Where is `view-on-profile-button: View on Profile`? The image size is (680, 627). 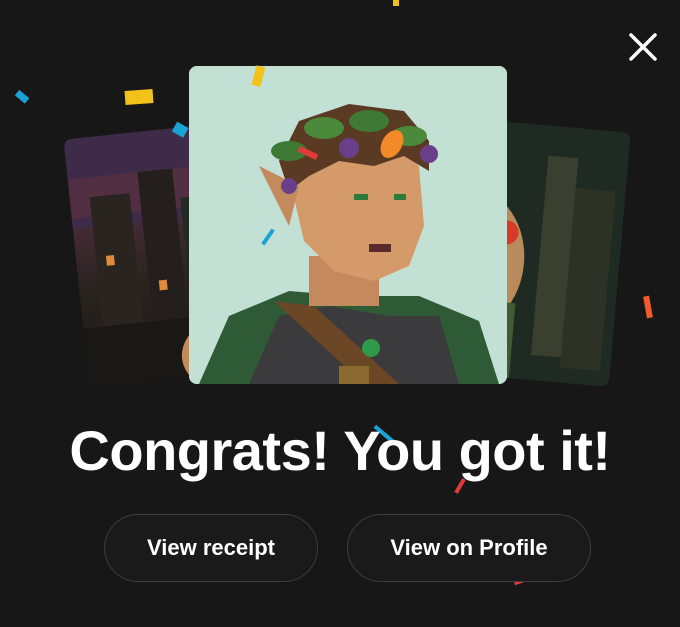
view-on-profile-button: View on Profile is located at coordinates (469, 548).